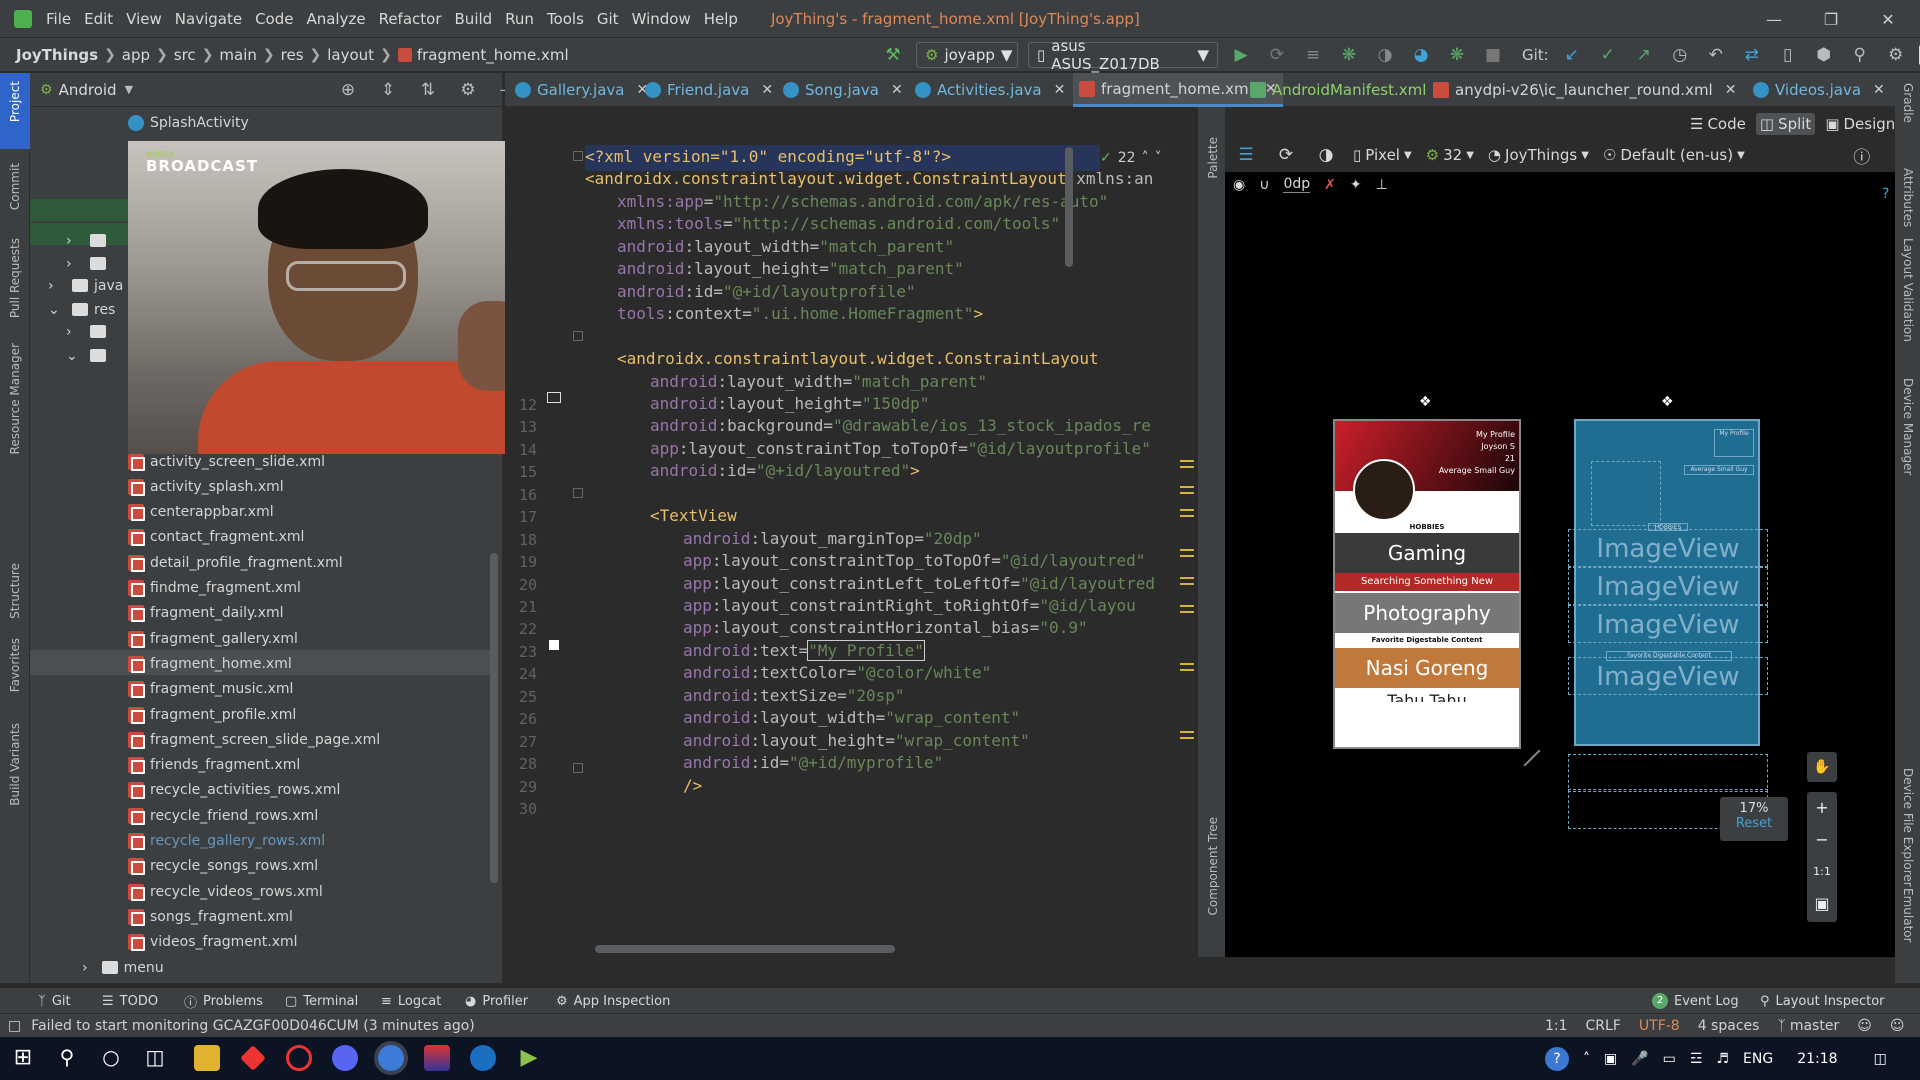  What do you see at coordinates (1669, 1059) in the screenshot?
I see `battery-icon: ▭` at bounding box center [1669, 1059].